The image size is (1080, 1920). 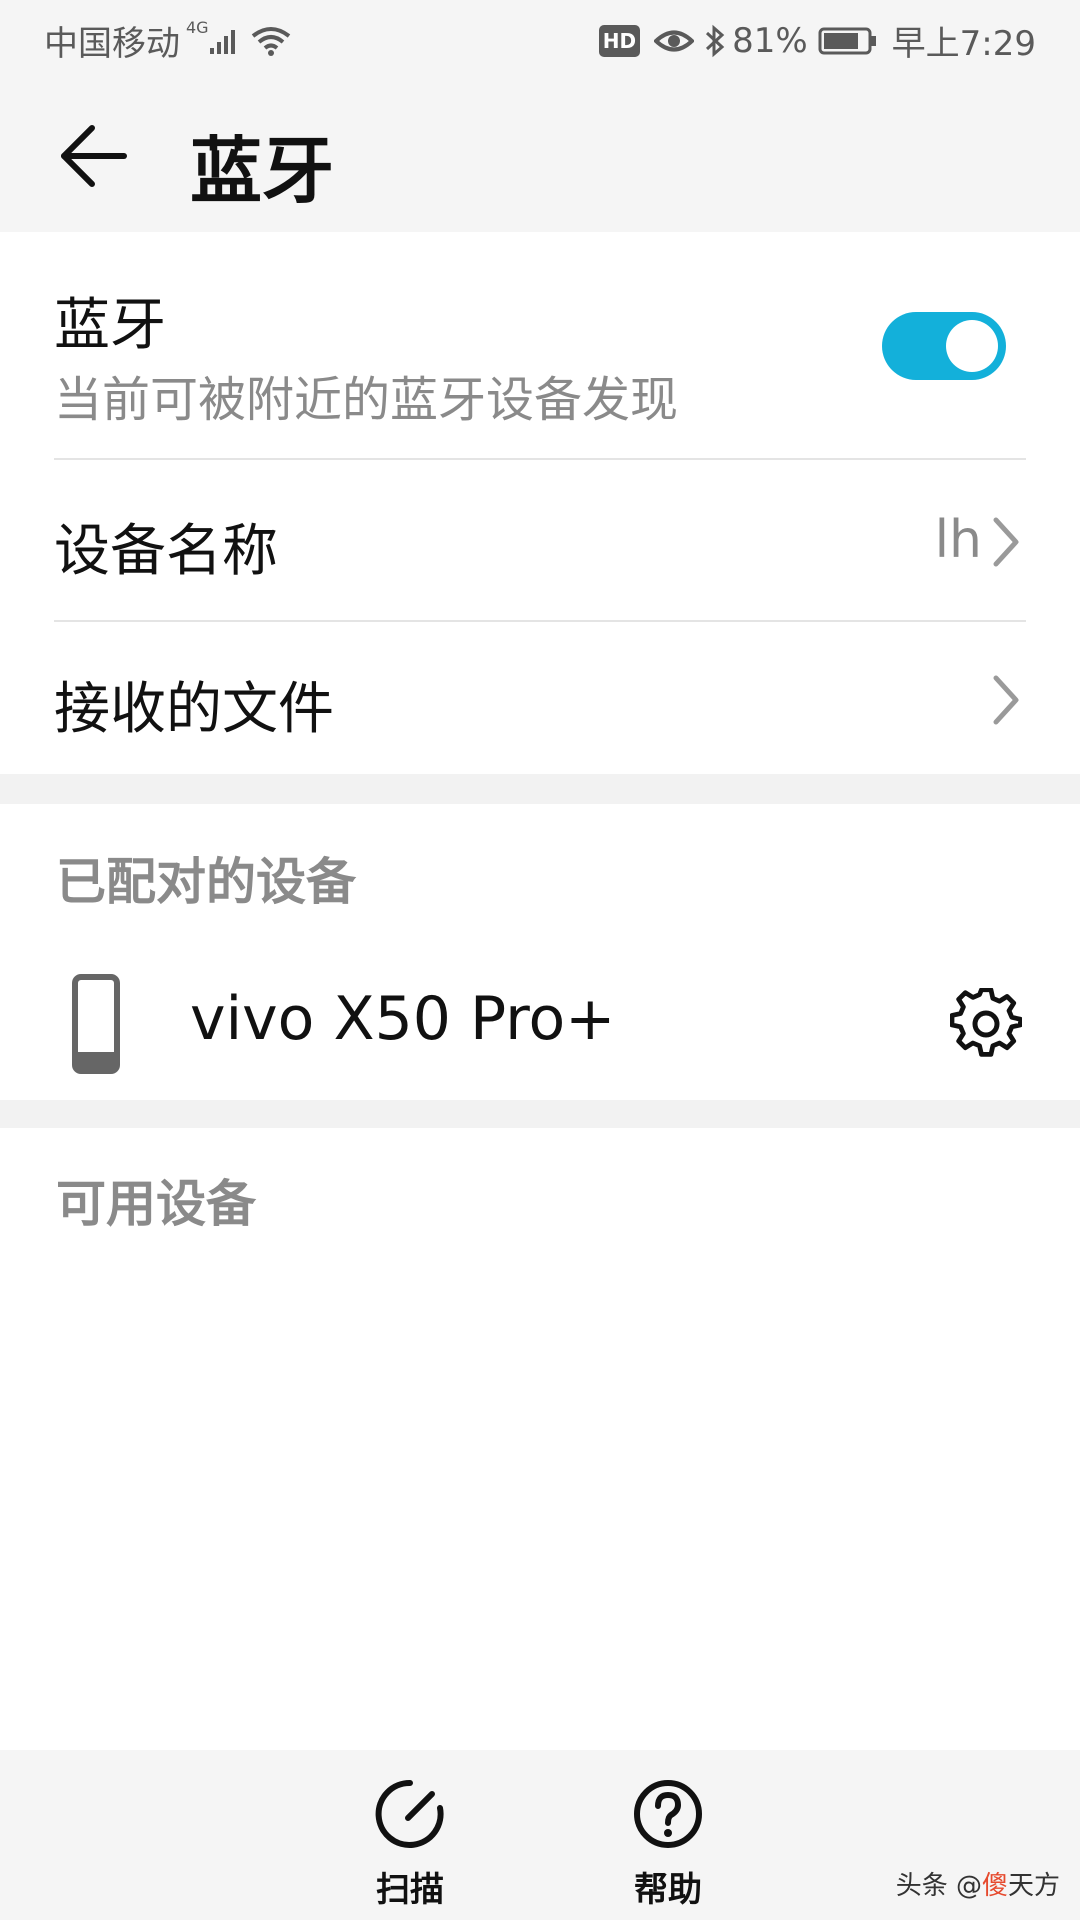 What do you see at coordinates (540, 1835) in the screenshot?
I see `bottom-action-bar: 扫描 帮助 头条 @傻天方` at bounding box center [540, 1835].